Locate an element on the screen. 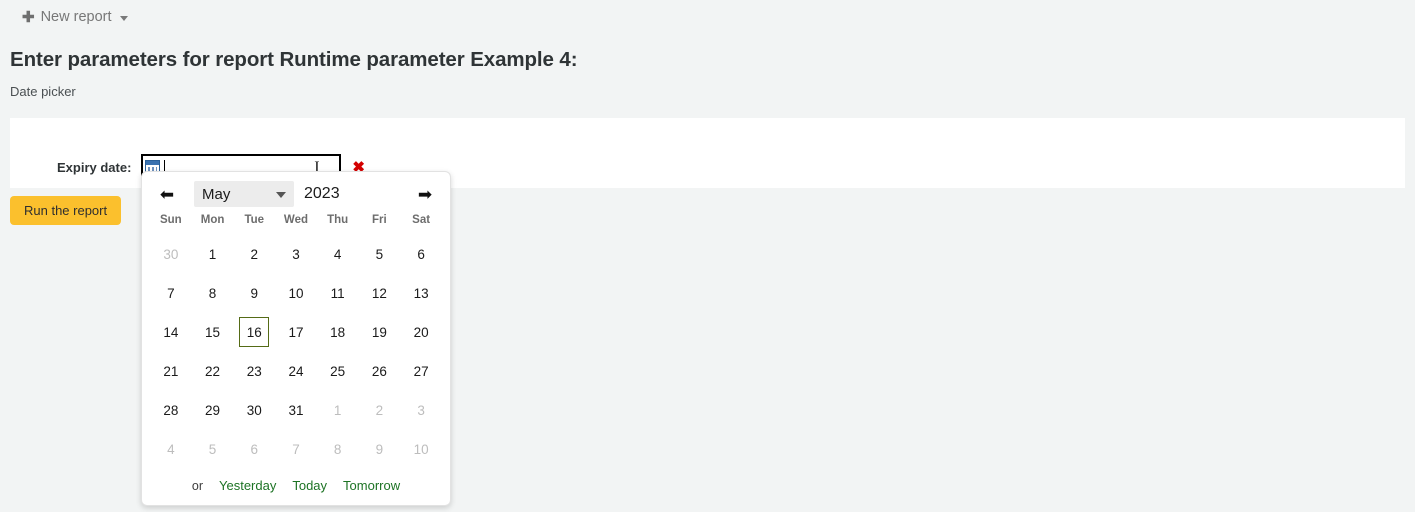  day-3-adjacent: 3 is located at coordinates (421, 410).